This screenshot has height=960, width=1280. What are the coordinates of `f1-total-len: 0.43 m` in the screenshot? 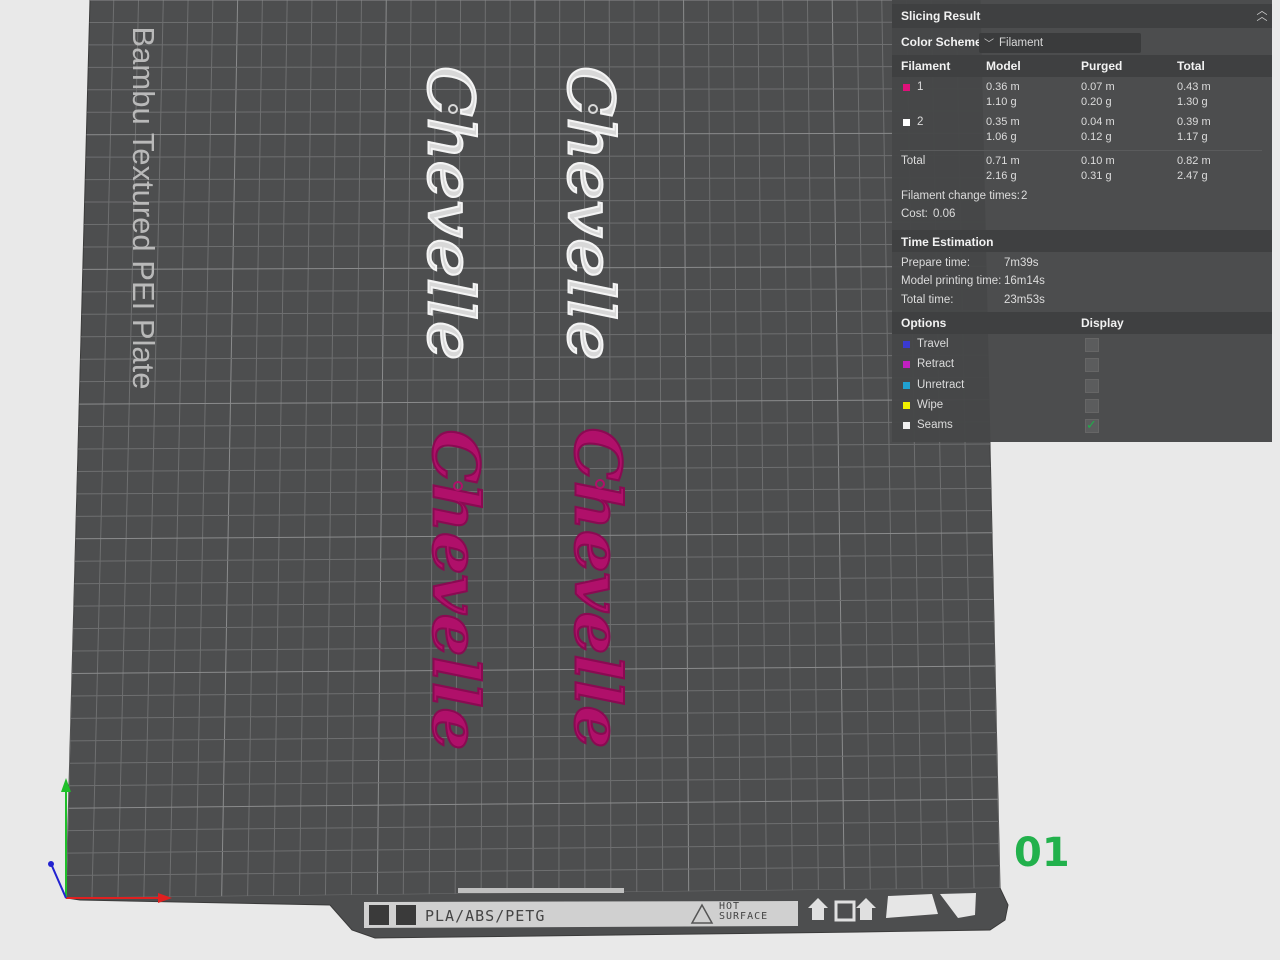 It's located at (1194, 87).